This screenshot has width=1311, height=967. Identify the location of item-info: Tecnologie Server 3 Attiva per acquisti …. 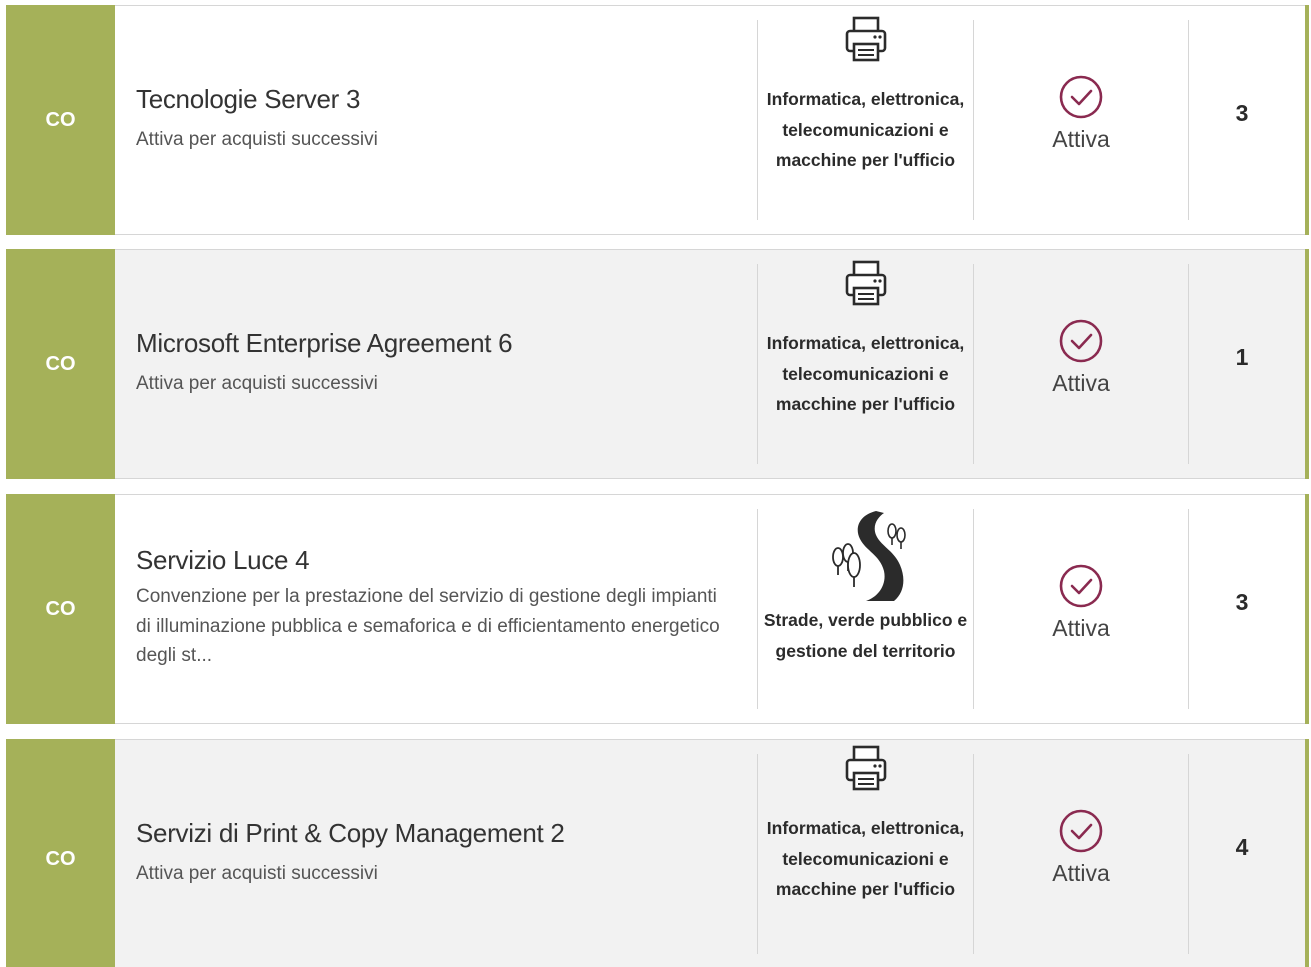
(436, 119).